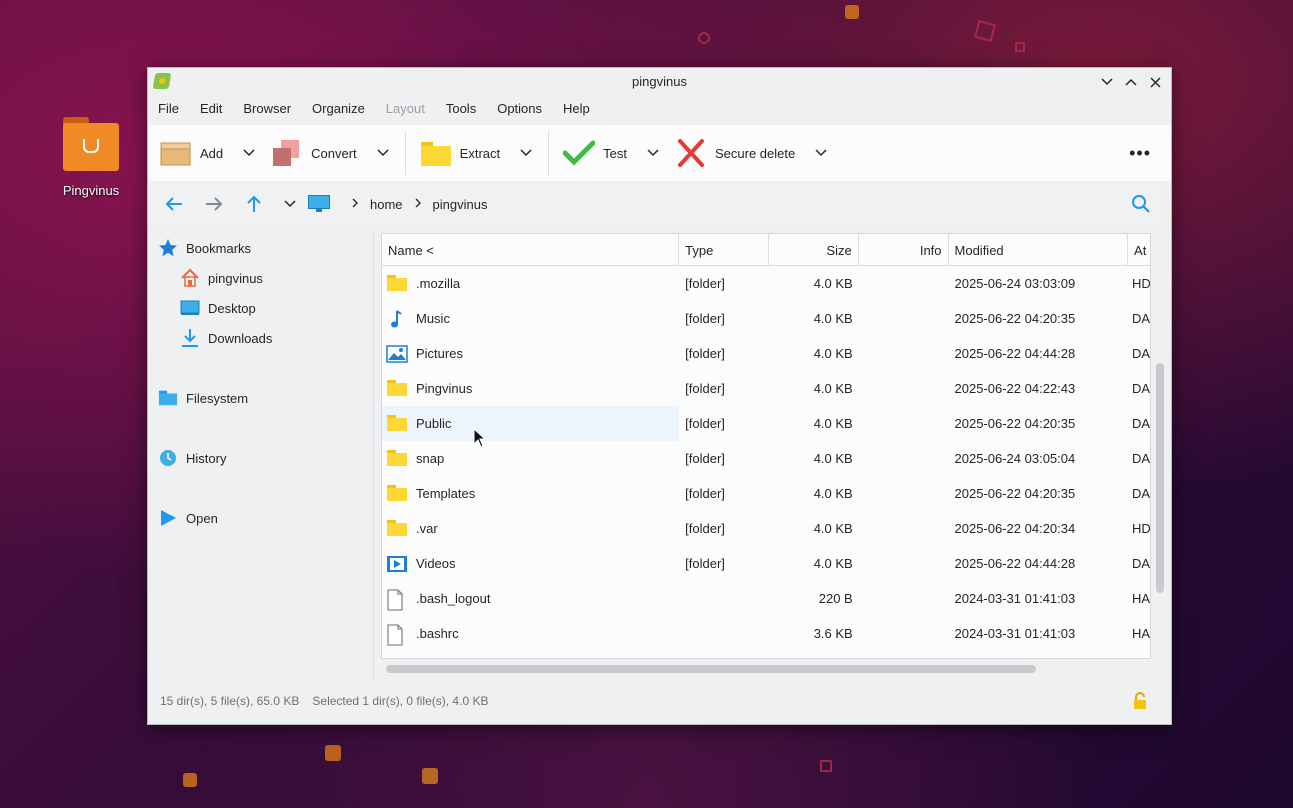 The width and height of the screenshot is (1293, 808). What do you see at coordinates (531, 250) in the screenshot?
I see `column-header-name: Name <` at bounding box center [531, 250].